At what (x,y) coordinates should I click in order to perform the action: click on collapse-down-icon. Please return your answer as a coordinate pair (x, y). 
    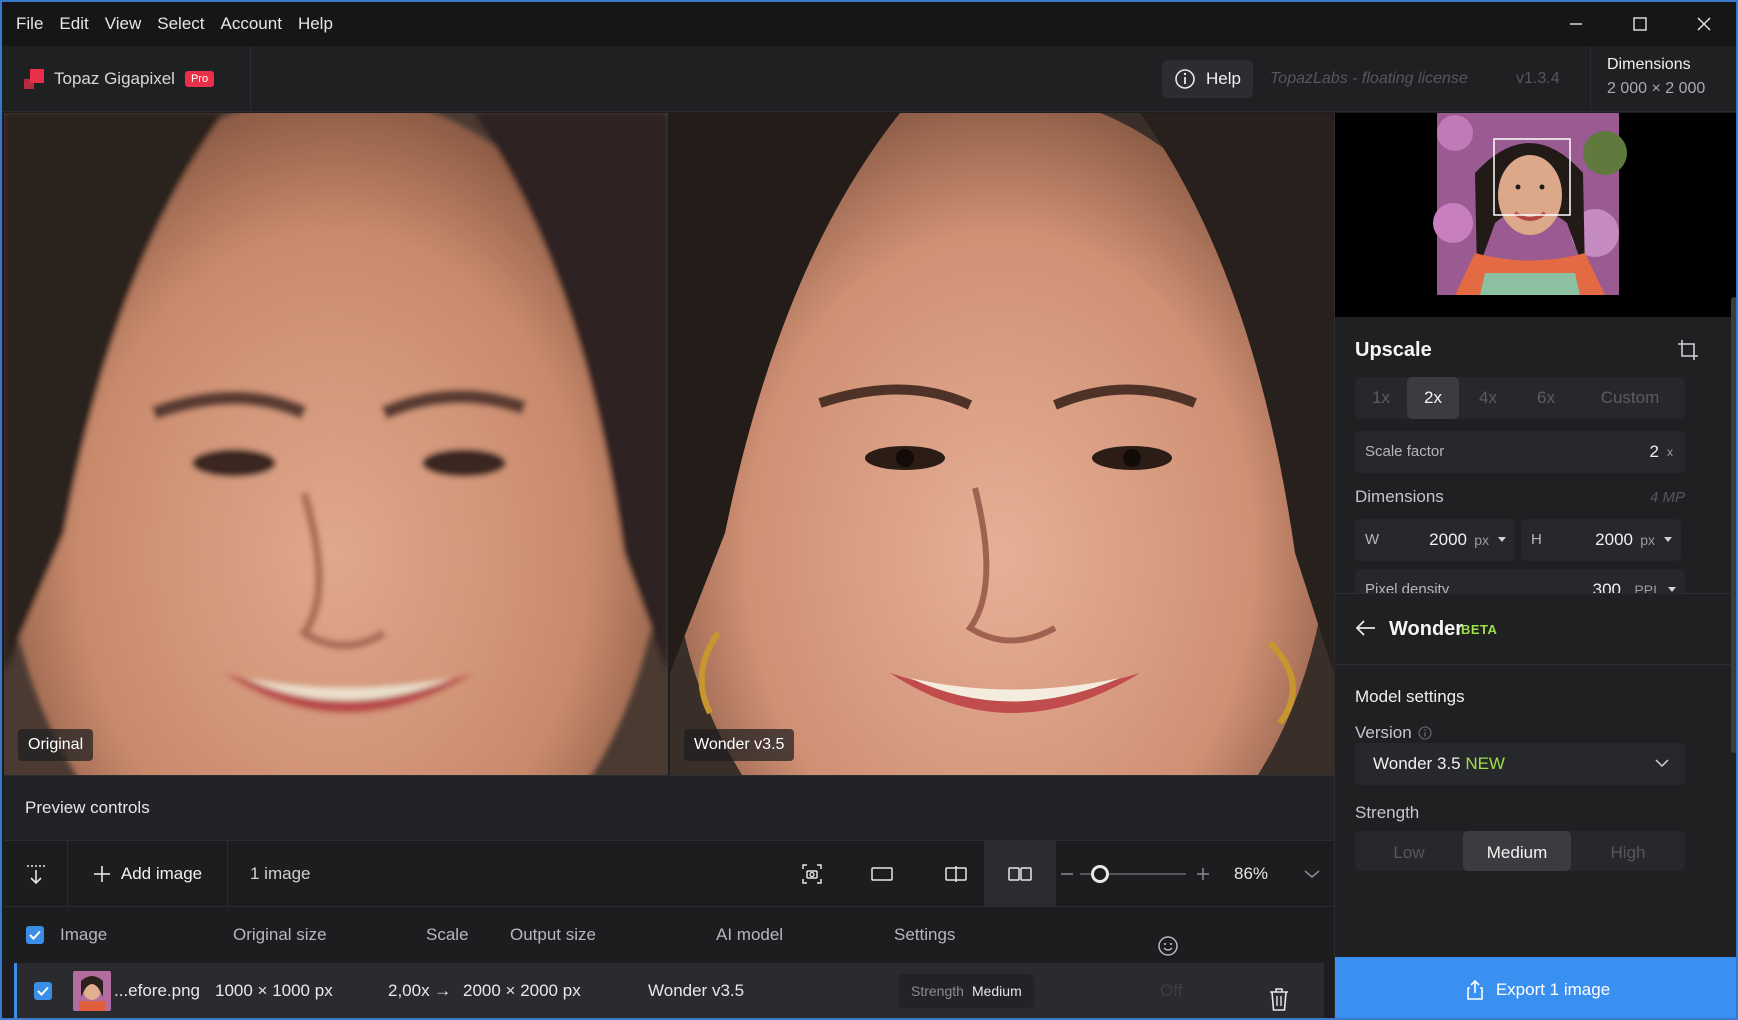
    Looking at the image, I should click on (35, 875).